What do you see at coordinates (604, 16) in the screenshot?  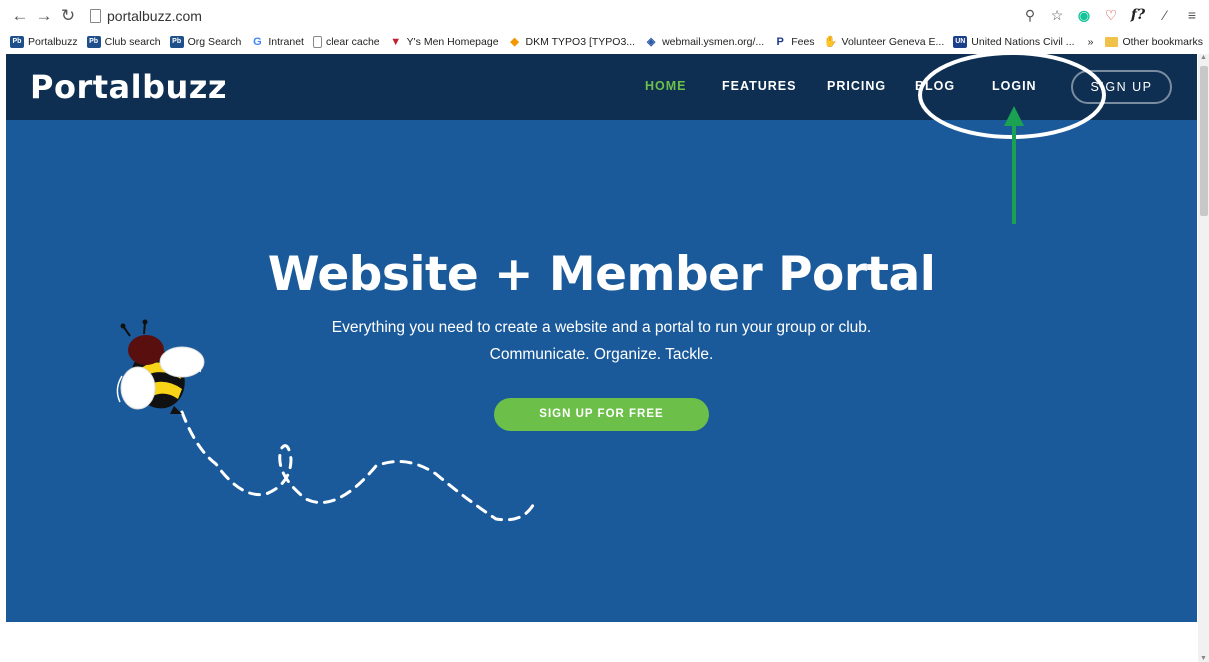 I see `address-bar-row: ← → ↻ portalbuzz.com ⚲ ☆ ◉ ♡ f? ⁄ ≡` at bounding box center [604, 16].